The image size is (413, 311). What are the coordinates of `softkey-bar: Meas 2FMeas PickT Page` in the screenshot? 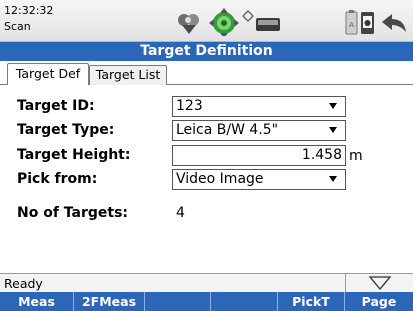 It's located at (206, 301).